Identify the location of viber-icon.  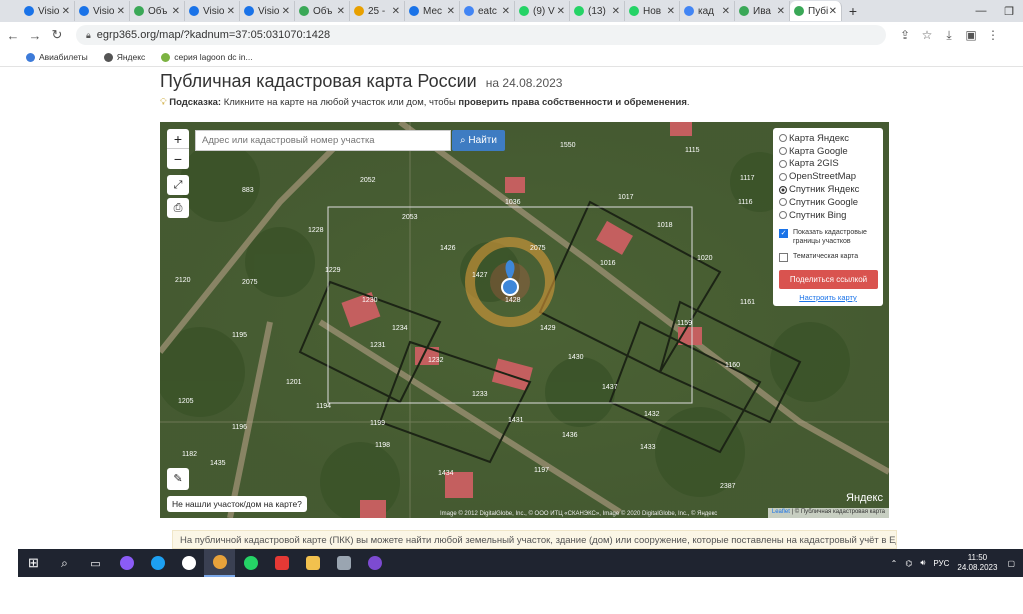
(374, 563).